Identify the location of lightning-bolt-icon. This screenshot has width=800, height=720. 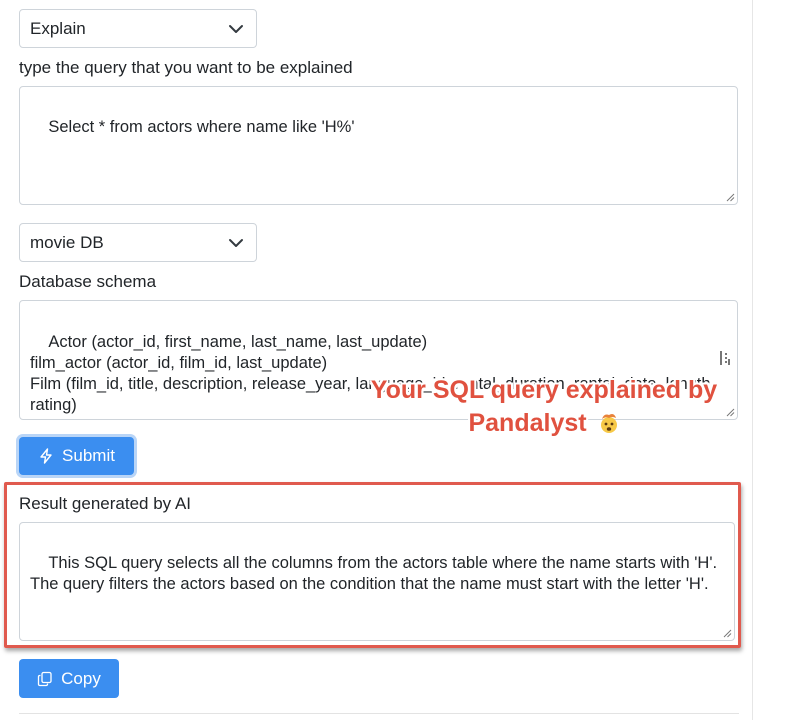
(46, 456).